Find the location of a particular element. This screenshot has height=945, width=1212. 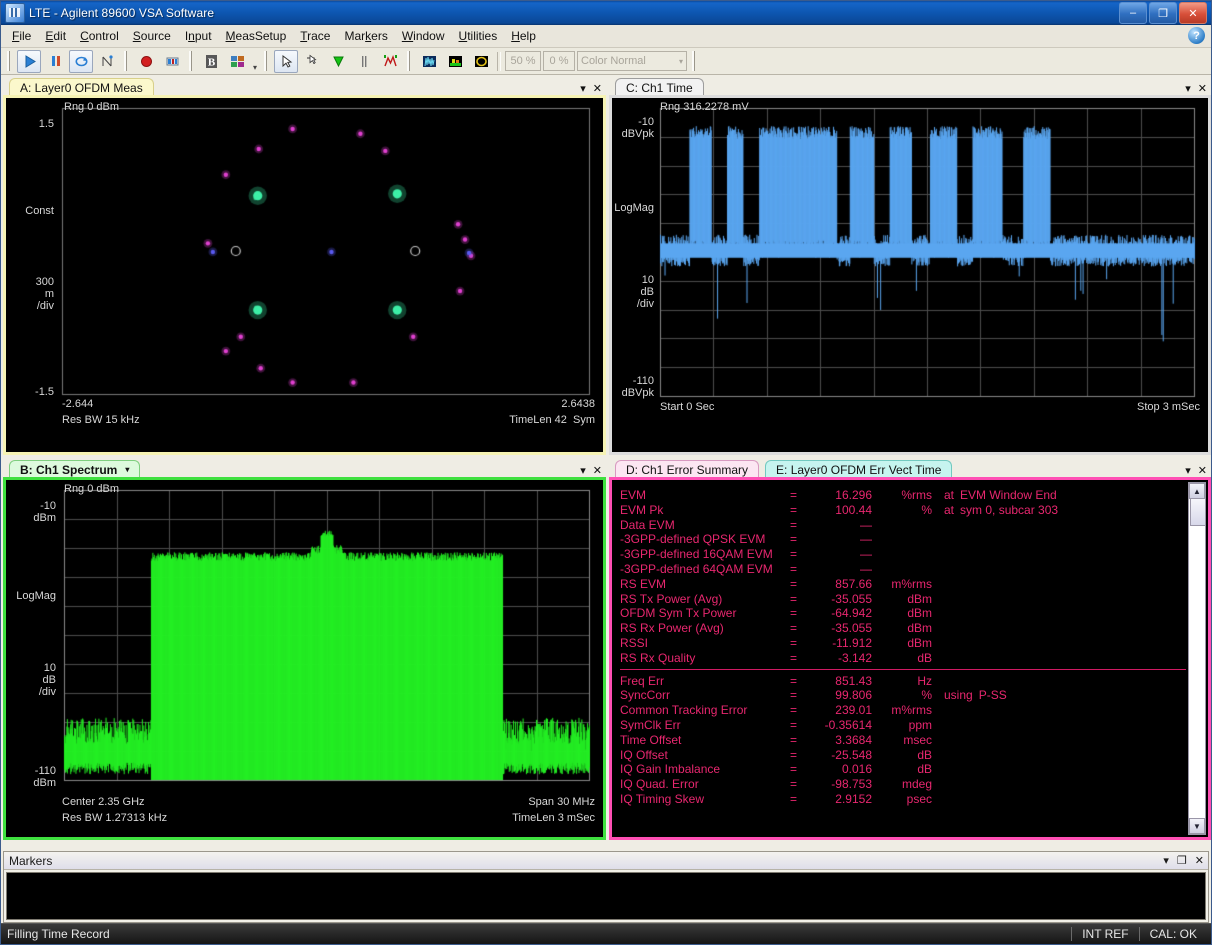

toolbar-grip is located at coordinates (9, 61).